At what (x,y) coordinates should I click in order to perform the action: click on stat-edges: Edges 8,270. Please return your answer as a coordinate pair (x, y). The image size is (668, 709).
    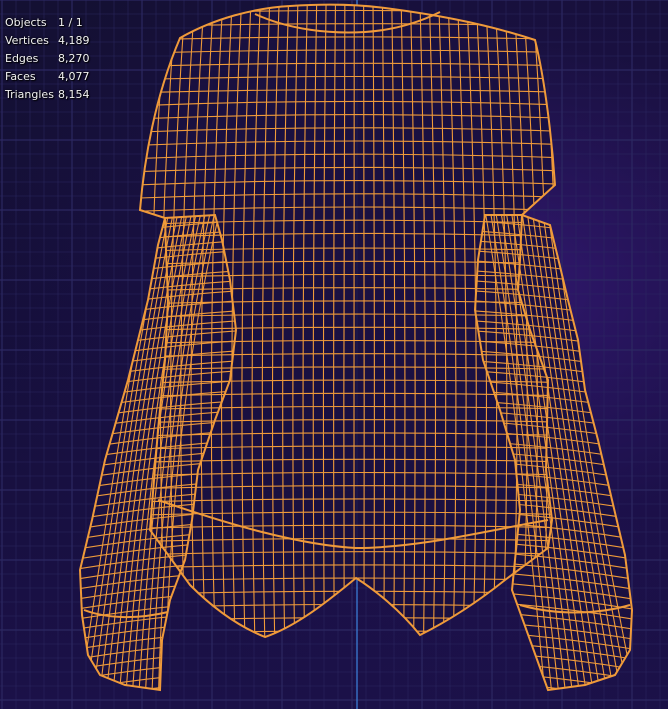
    Looking at the image, I should click on (47, 59).